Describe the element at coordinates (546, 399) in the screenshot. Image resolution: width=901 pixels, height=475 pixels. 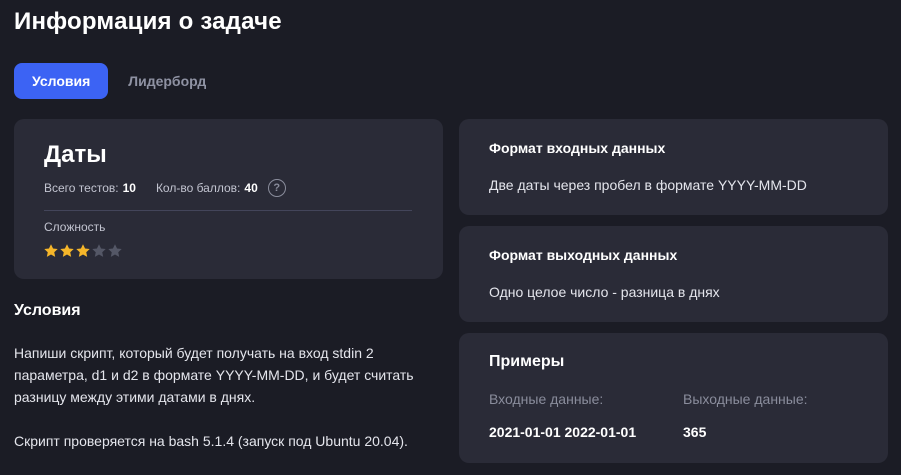
I see `example-input-label: Входные данные:` at that location.